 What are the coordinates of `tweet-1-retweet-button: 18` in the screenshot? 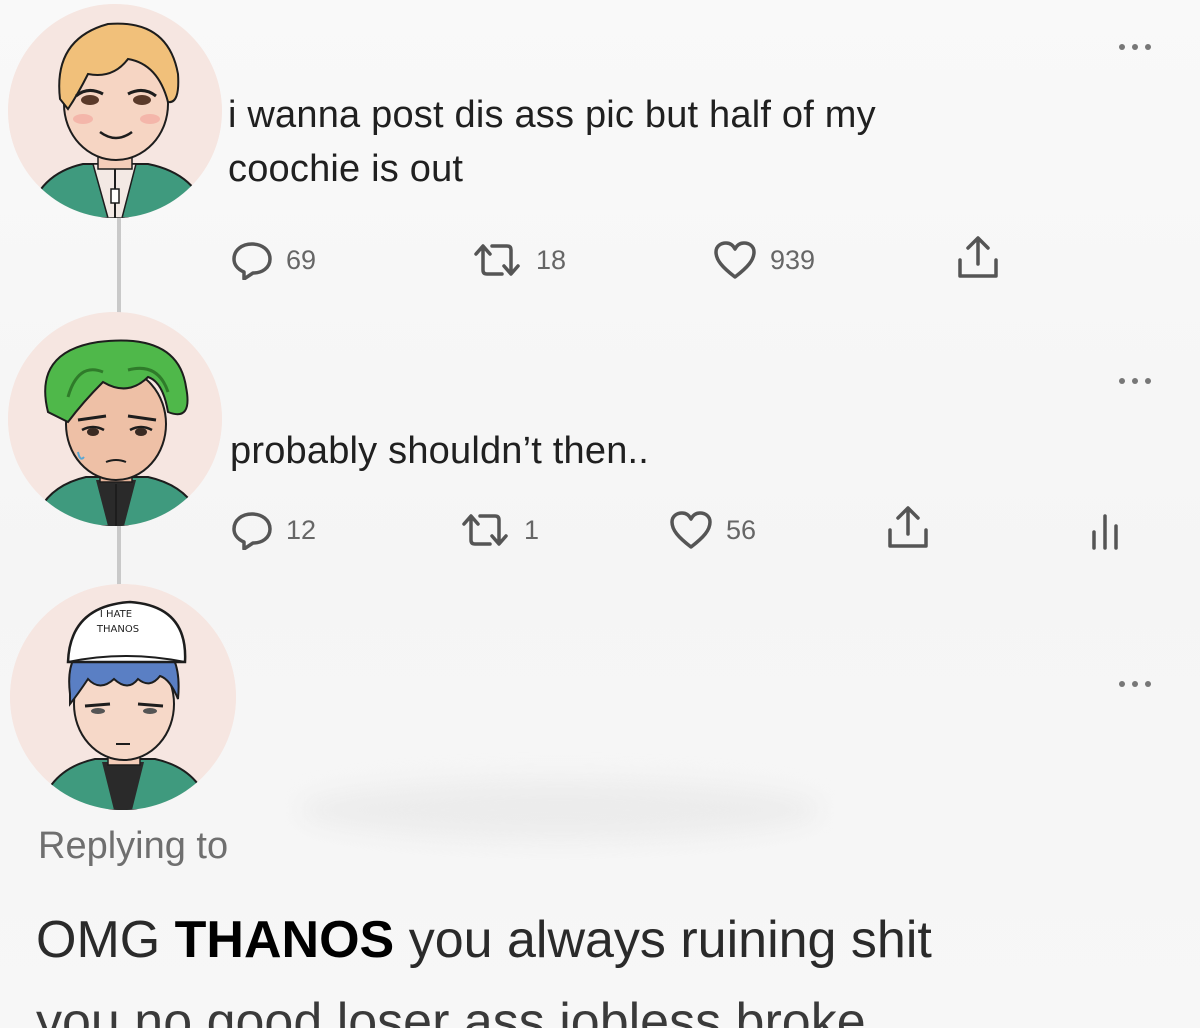 It's located at (518, 260).